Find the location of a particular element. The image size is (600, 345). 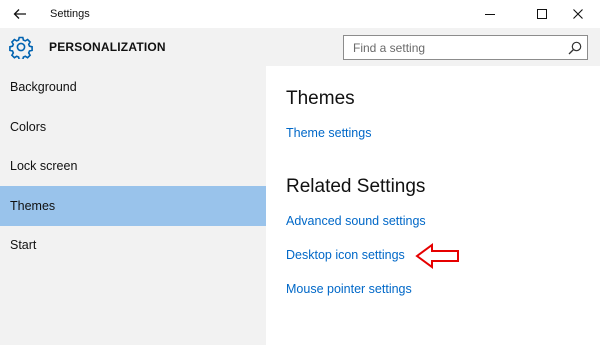

sidebar-item-themes: Themes is located at coordinates (133, 206).